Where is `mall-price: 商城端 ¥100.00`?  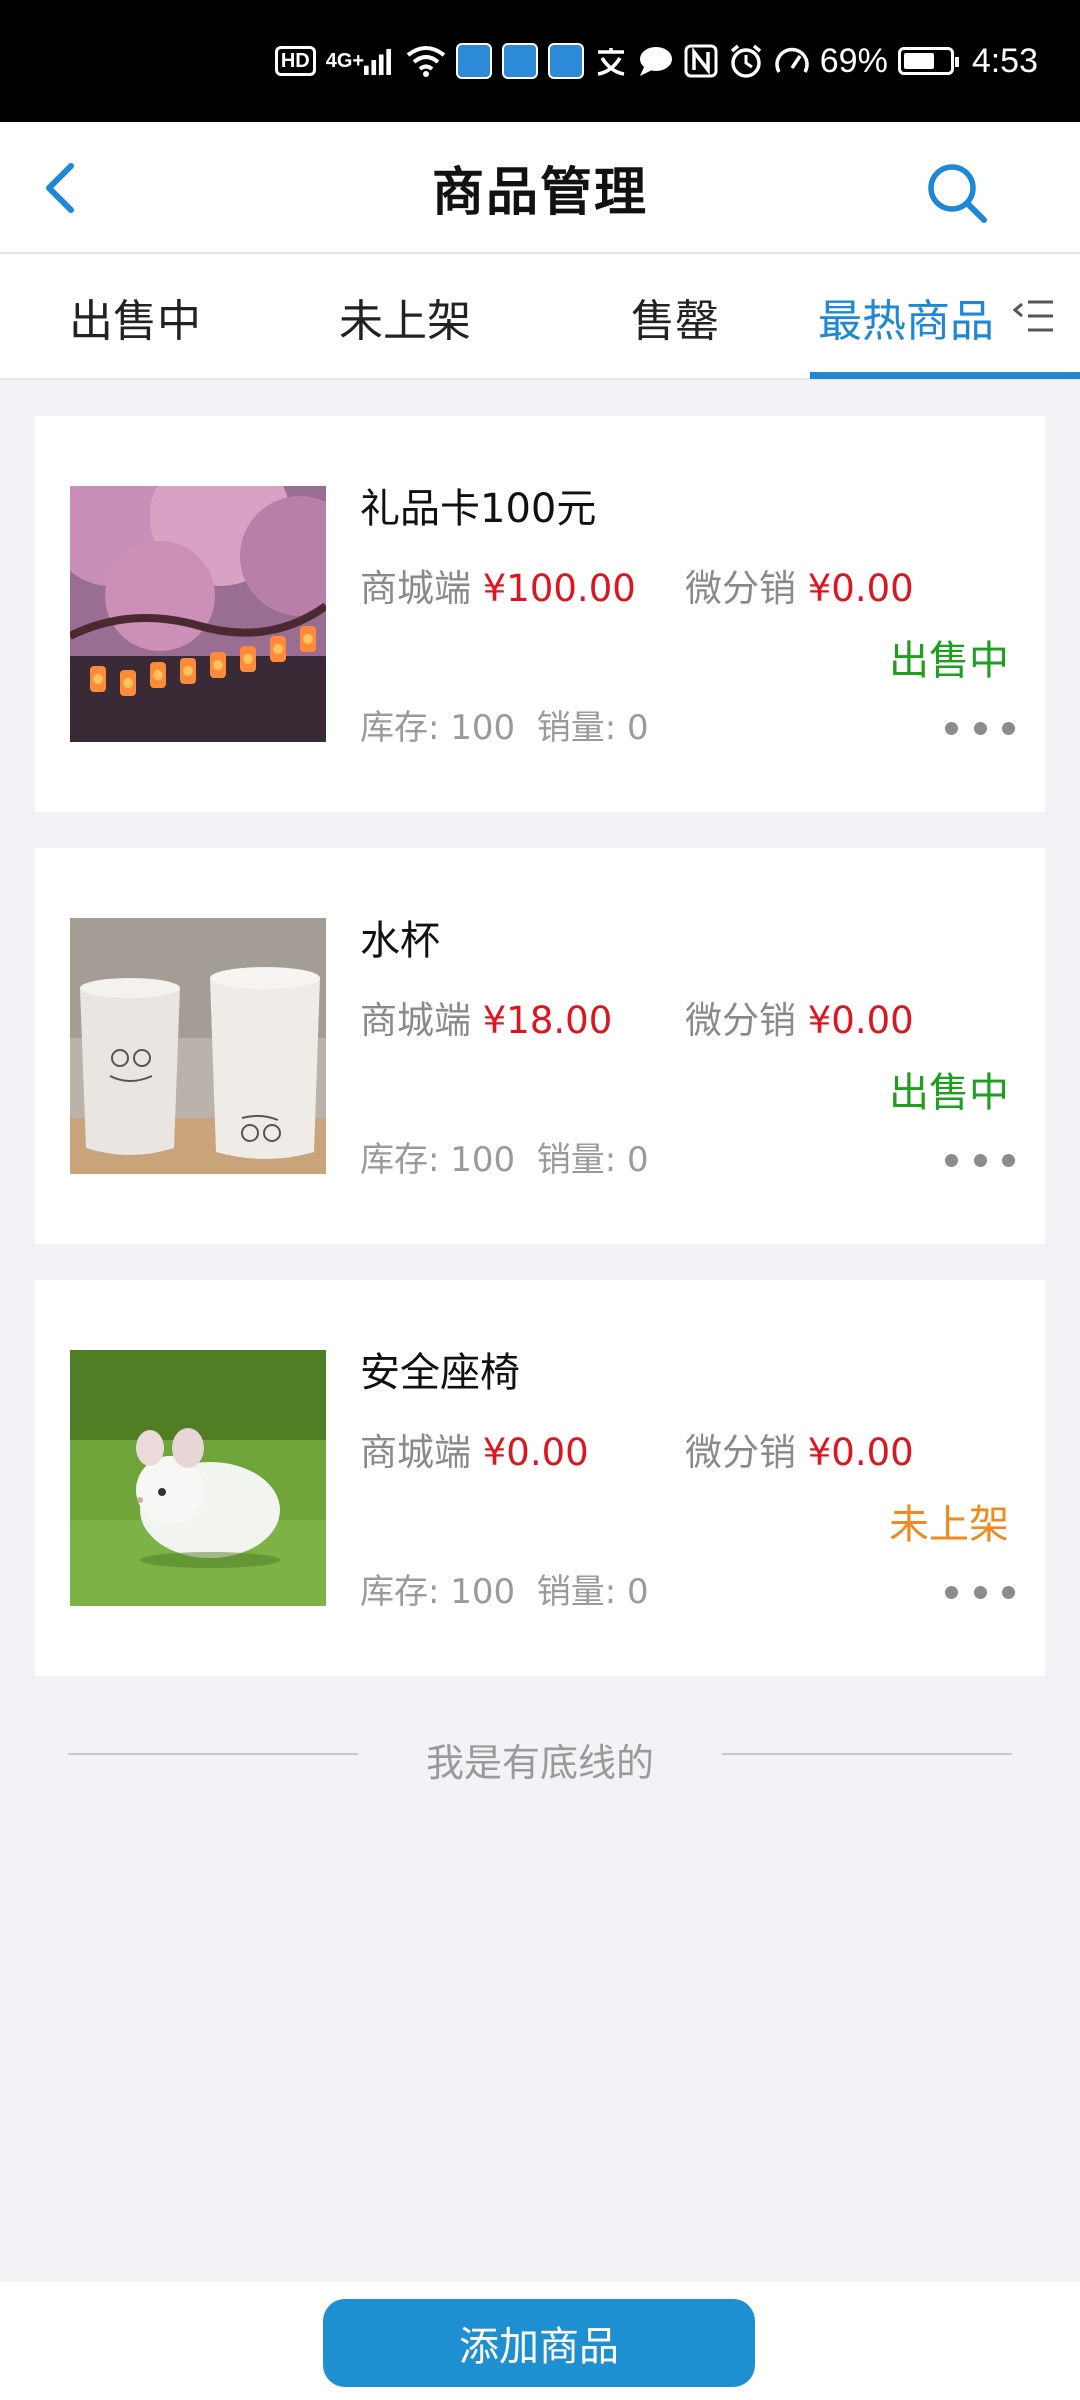
mall-price: 商城端 ¥100.00 is located at coordinates (498, 585).